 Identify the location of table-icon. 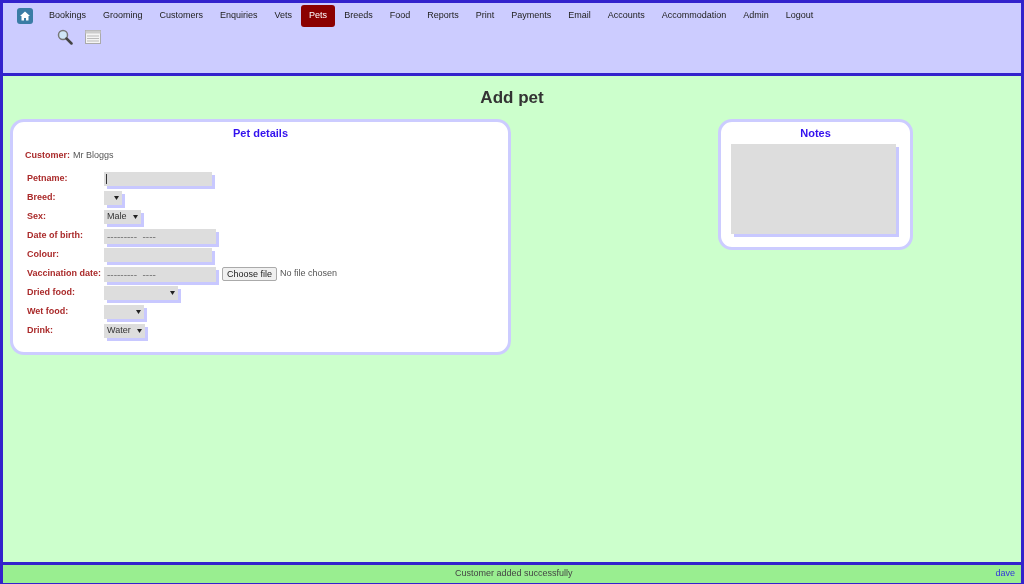
(93, 37).